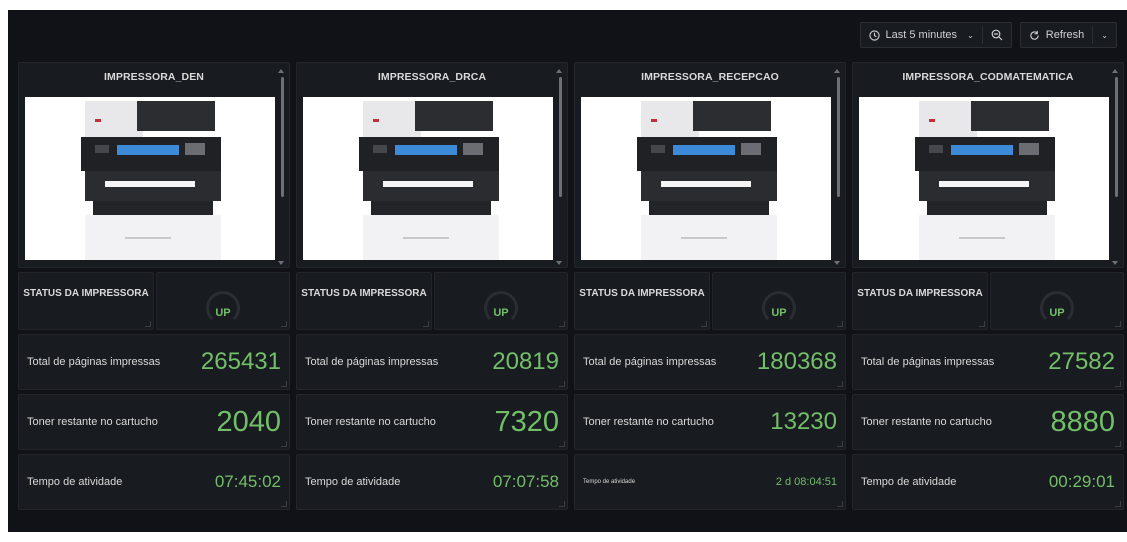 This screenshot has width=1127, height=542. Describe the element at coordinates (803, 421) in the screenshot. I see `toner-value: 13230` at that location.